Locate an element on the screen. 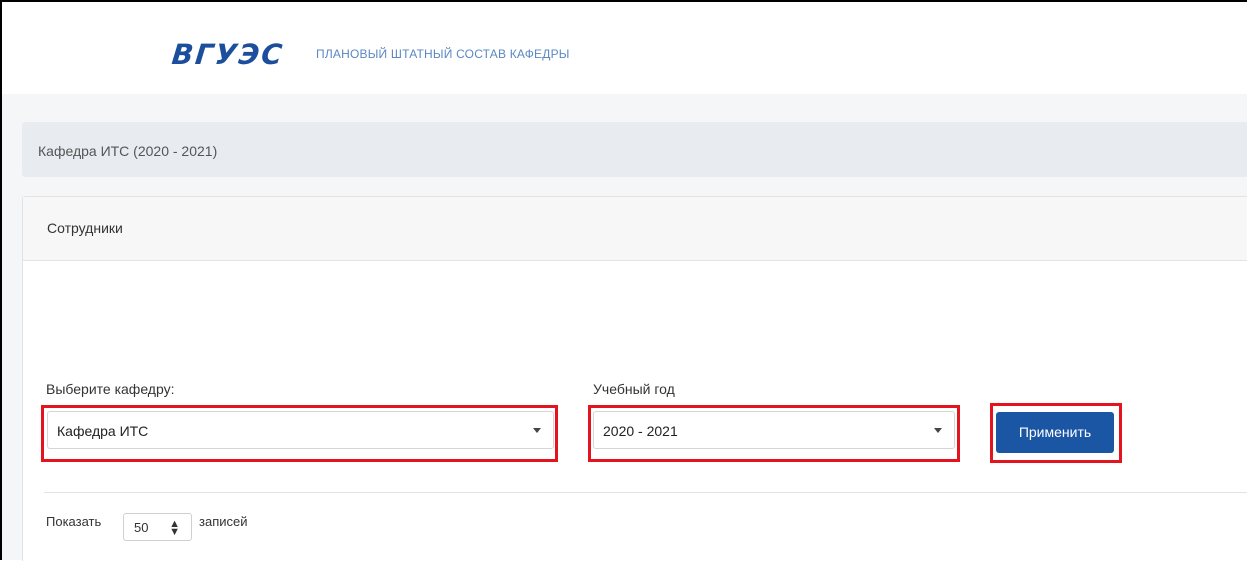  apply-highlight-box is located at coordinates (1056, 433).